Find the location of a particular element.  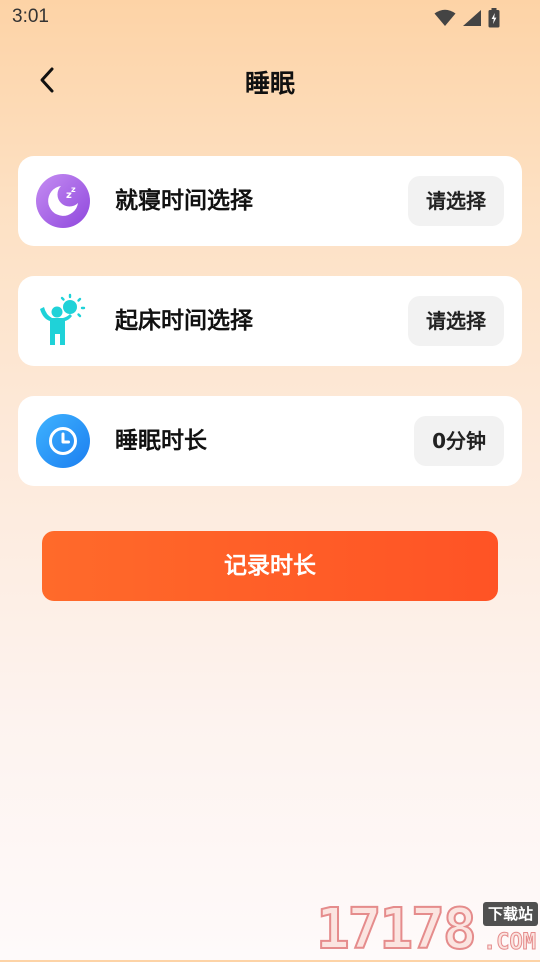

wake-up-sun-icon is located at coordinates (63, 319).